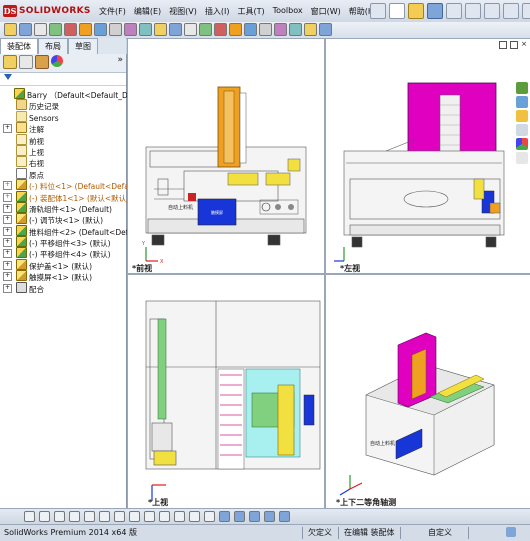  I want to click on view-palette-icon, so click(522, 130).